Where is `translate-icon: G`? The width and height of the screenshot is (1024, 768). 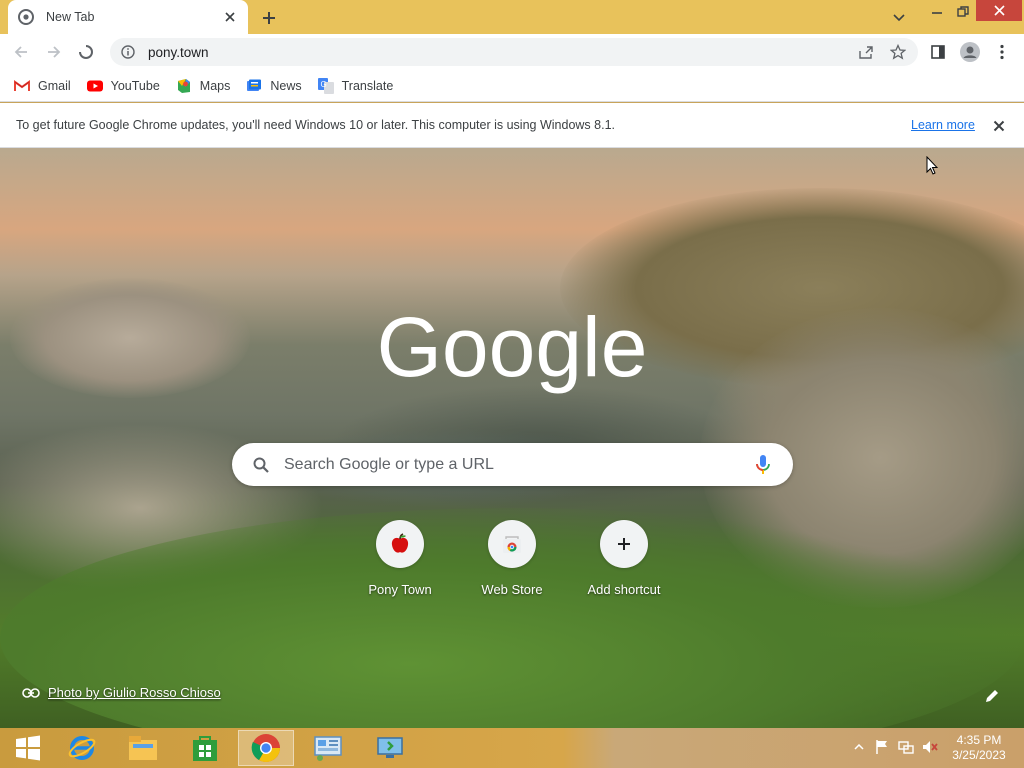 translate-icon: G is located at coordinates (325, 85).